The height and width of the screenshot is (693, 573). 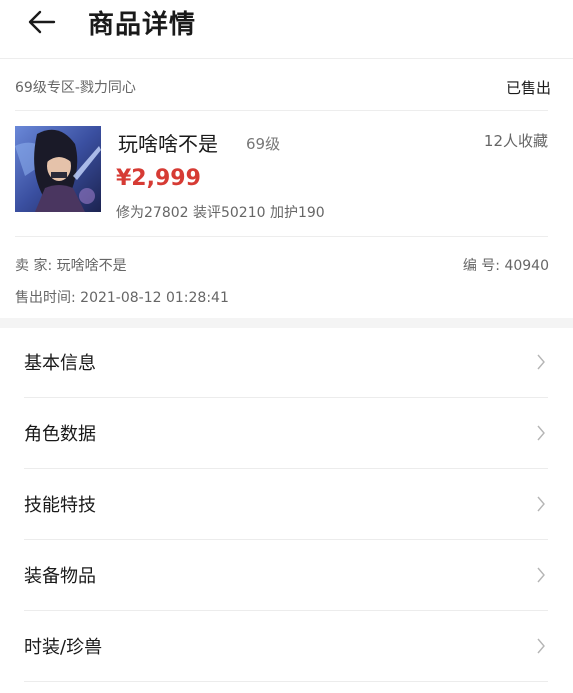 I want to click on favorites-count: 12人收藏, so click(x=515, y=141).